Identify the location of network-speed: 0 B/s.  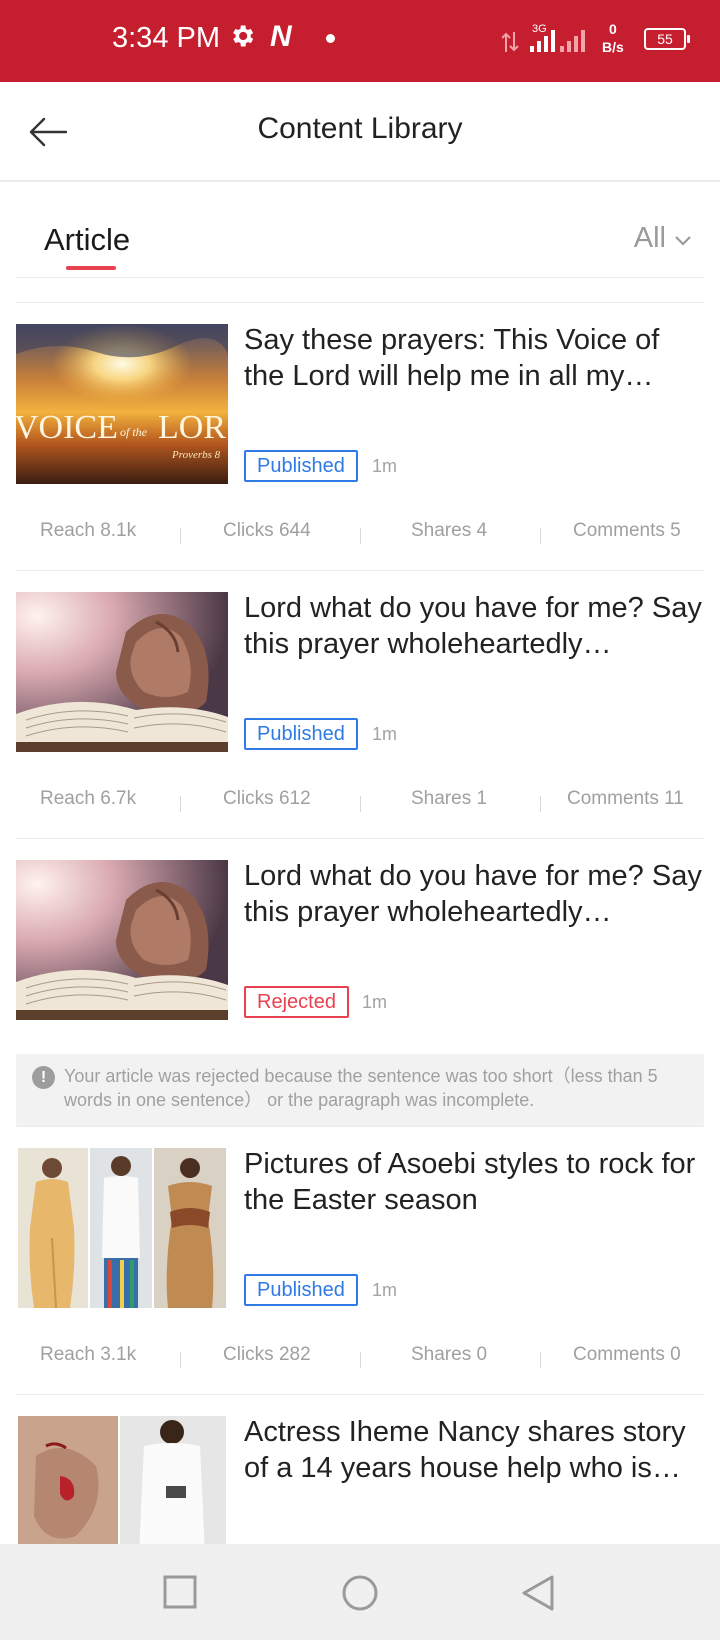
(613, 38).